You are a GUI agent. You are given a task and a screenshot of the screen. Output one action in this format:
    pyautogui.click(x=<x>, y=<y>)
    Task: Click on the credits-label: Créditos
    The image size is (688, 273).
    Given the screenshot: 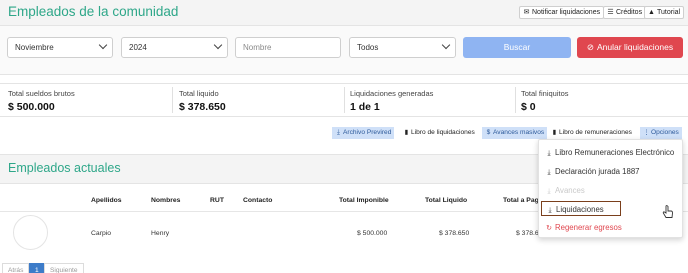 What is the action you would take?
    pyautogui.click(x=629, y=12)
    